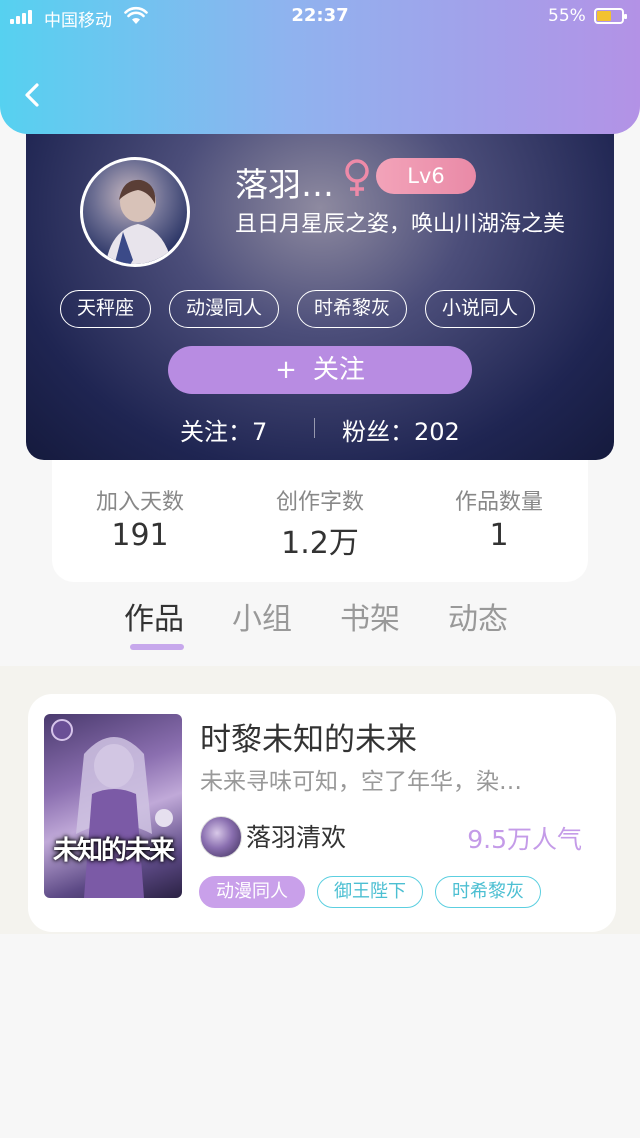 The height and width of the screenshot is (1138, 640). What do you see at coordinates (567, 16) in the screenshot?
I see `battery-percent: 55%` at bounding box center [567, 16].